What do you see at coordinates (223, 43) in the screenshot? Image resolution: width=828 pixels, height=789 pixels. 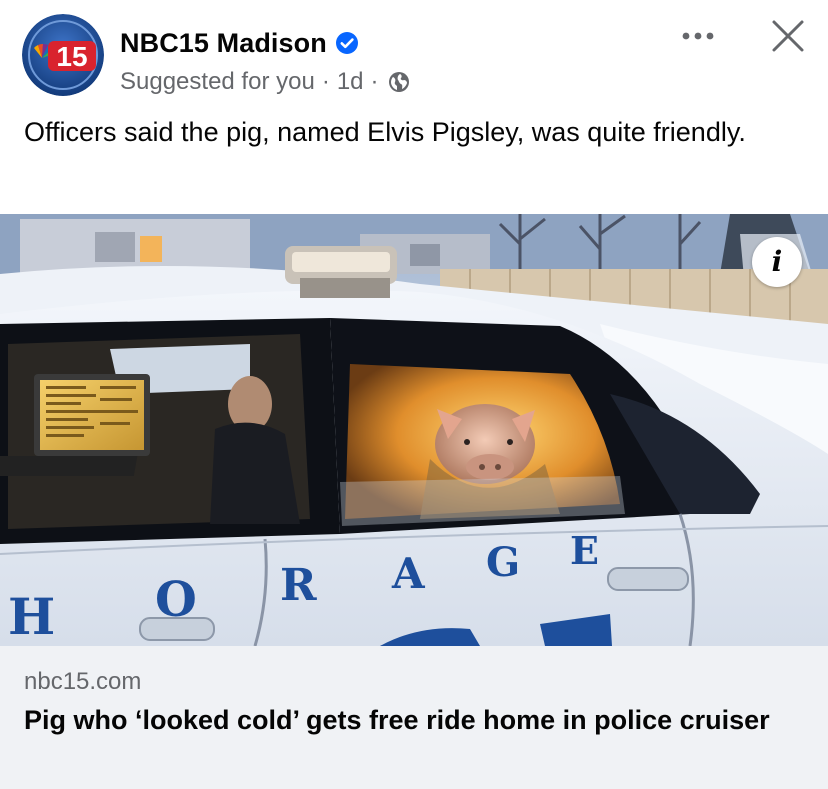 I see `page-name-link: NBC15 Madison` at bounding box center [223, 43].